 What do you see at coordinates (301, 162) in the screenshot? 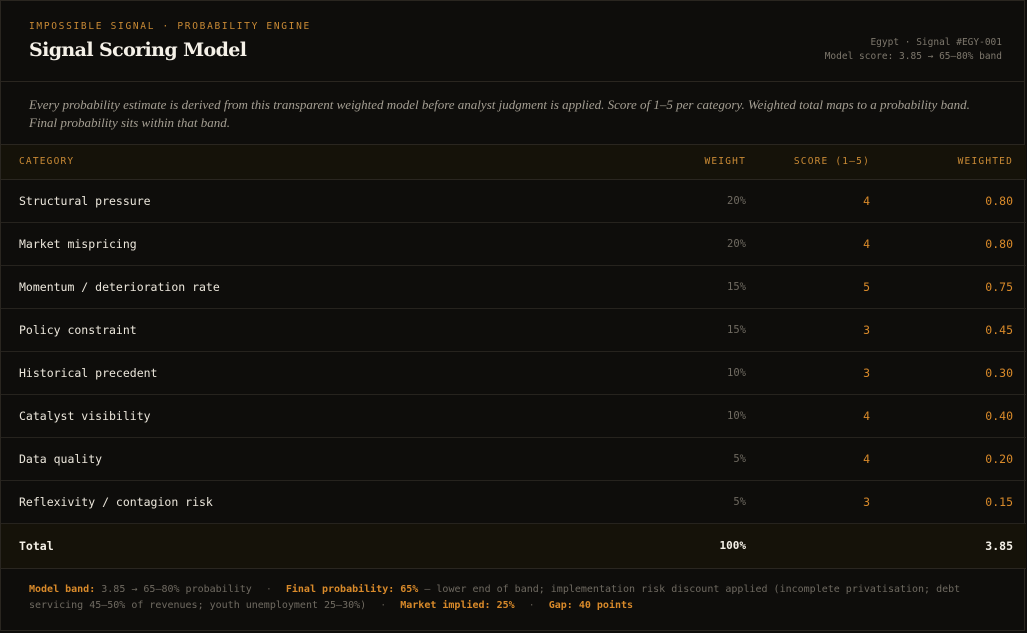
I see `column-header-category: CATEGORY` at bounding box center [301, 162].